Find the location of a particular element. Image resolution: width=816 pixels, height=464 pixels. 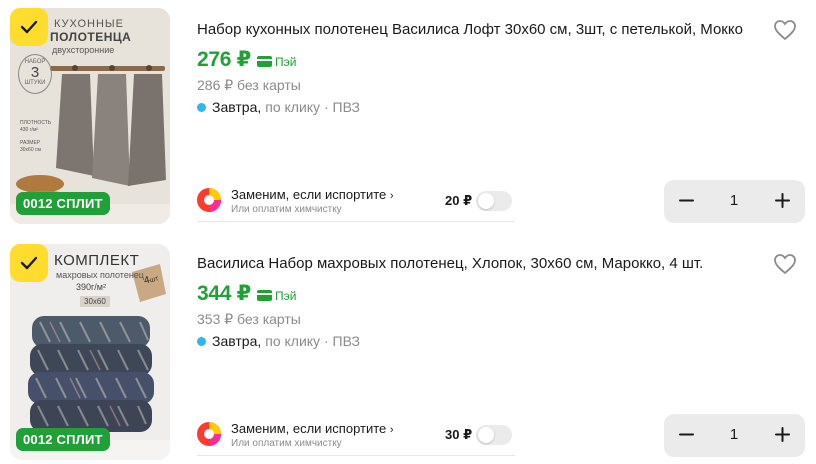

insurance-price: 20 ₽ is located at coordinates (459, 200).